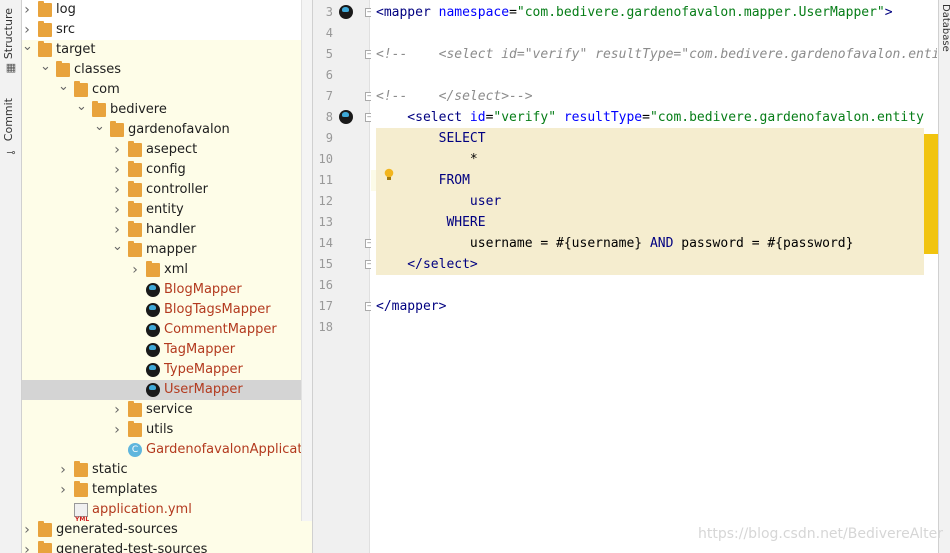 The height and width of the screenshot is (553, 950). What do you see at coordinates (167, 130) in the screenshot?
I see `tree-item-gardenofavalon: ⌄ gardenofavalon` at bounding box center [167, 130].